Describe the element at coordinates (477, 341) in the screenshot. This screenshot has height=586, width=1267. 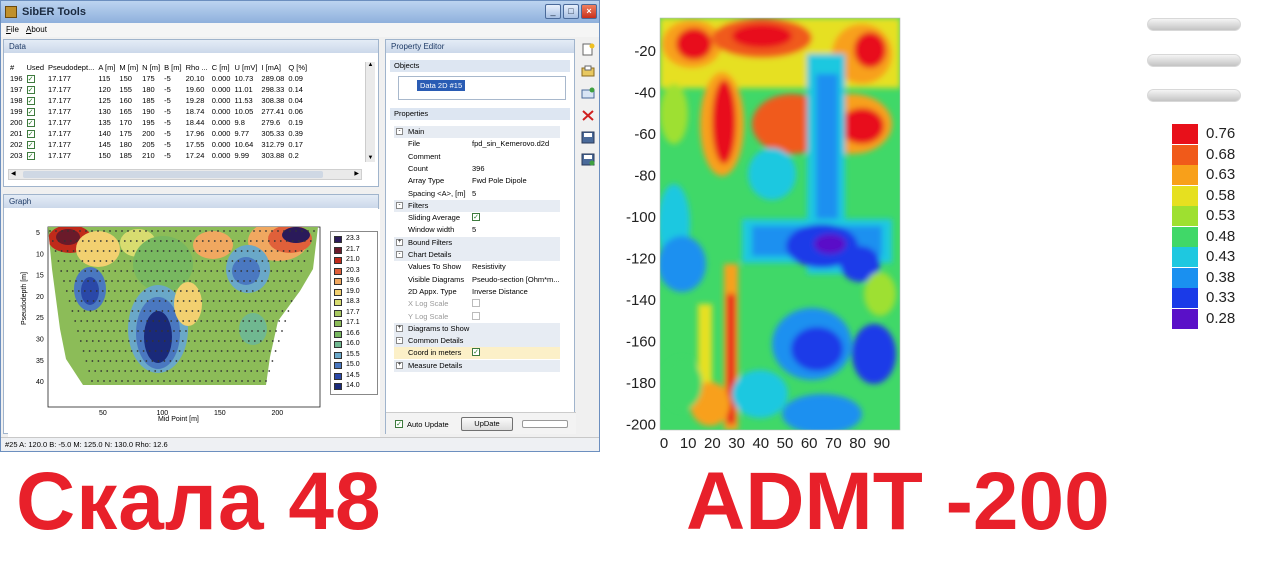
I see `property-category: - Common Details` at that location.